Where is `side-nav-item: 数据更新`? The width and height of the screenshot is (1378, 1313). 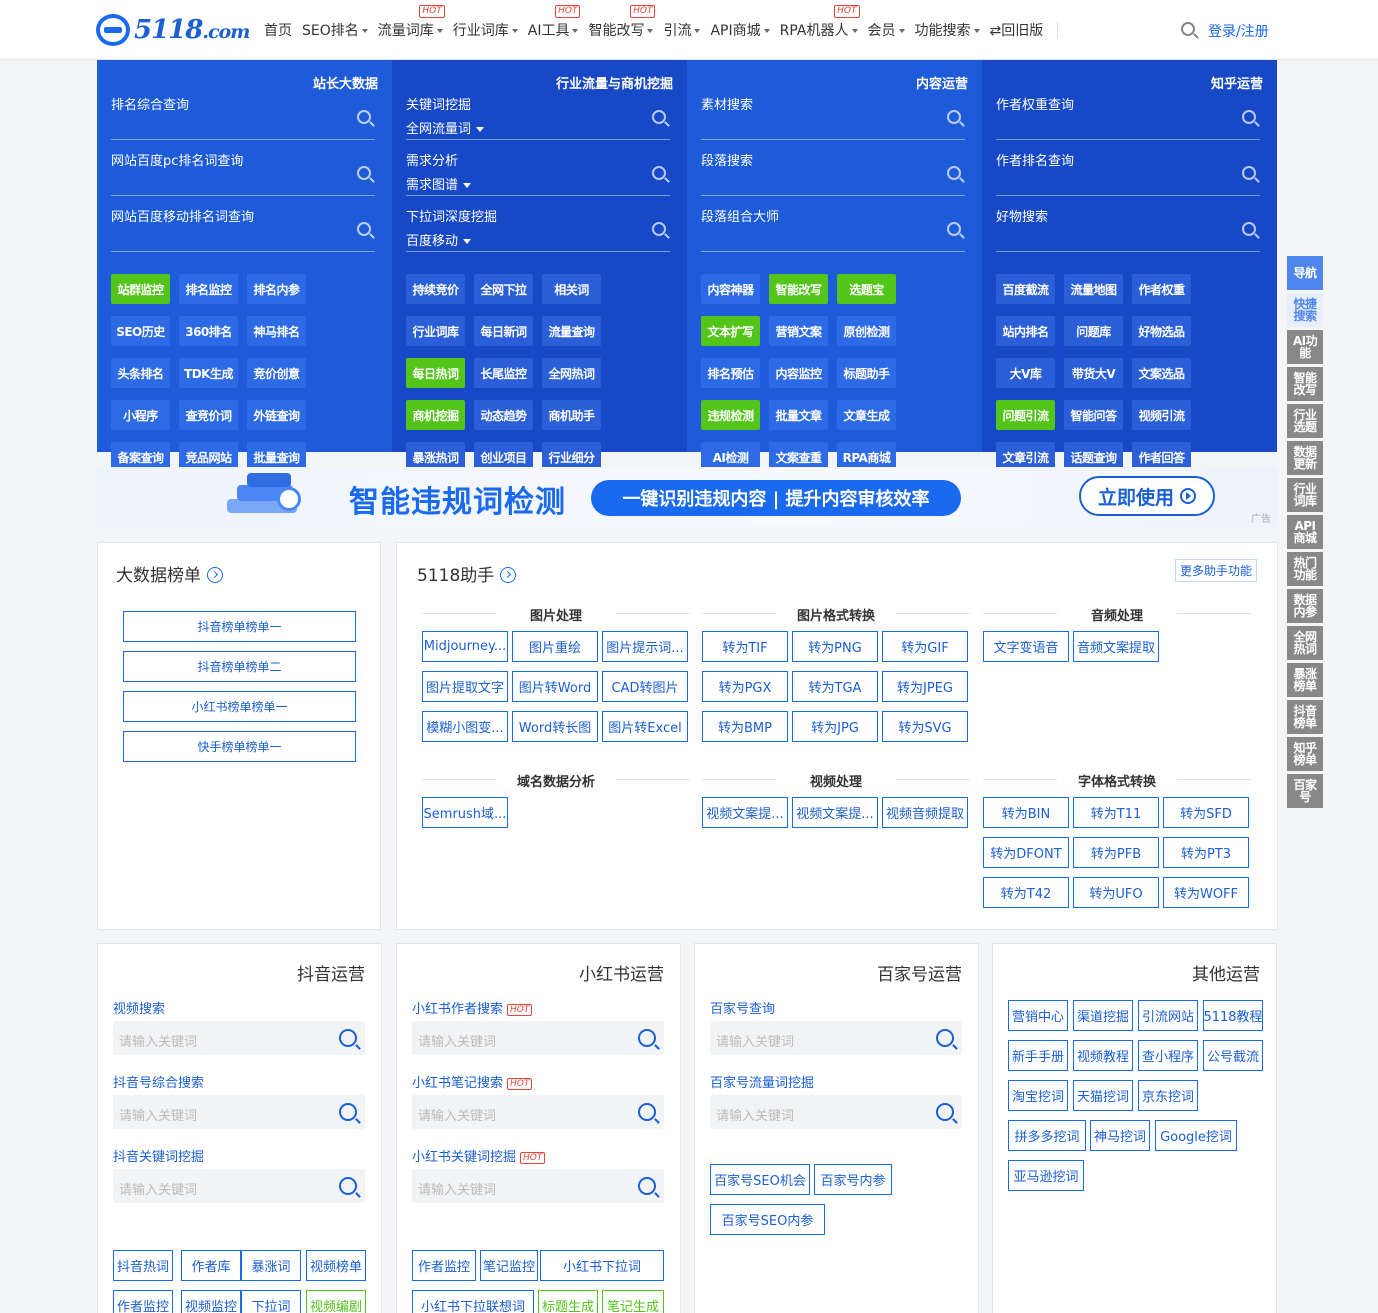
side-nav-item: 数据更新 is located at coordinates (1305, 458).